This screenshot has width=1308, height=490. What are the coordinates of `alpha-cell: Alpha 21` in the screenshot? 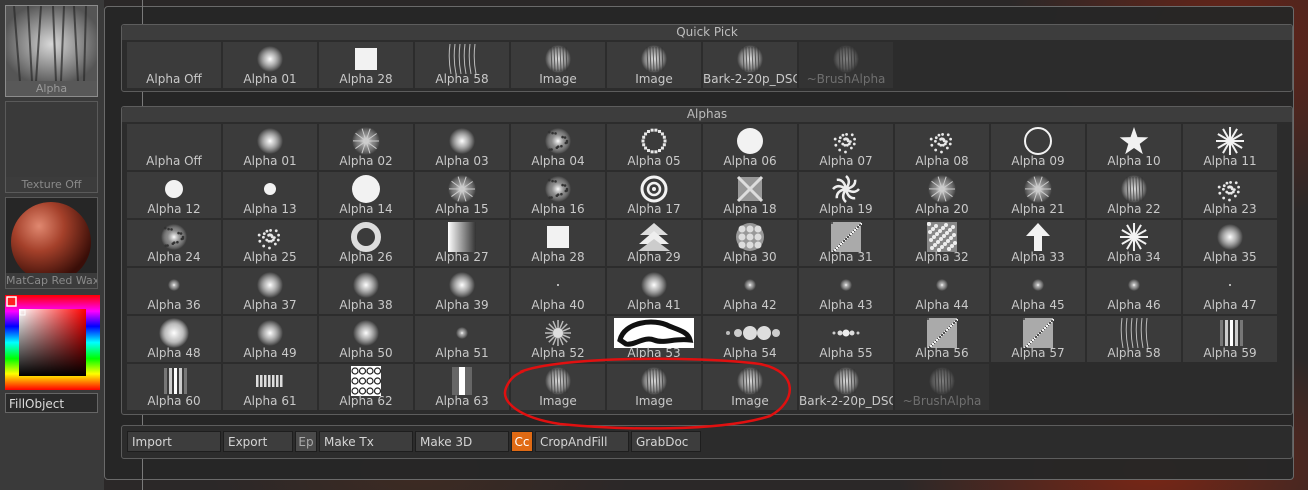 It's located at (1038, 195).